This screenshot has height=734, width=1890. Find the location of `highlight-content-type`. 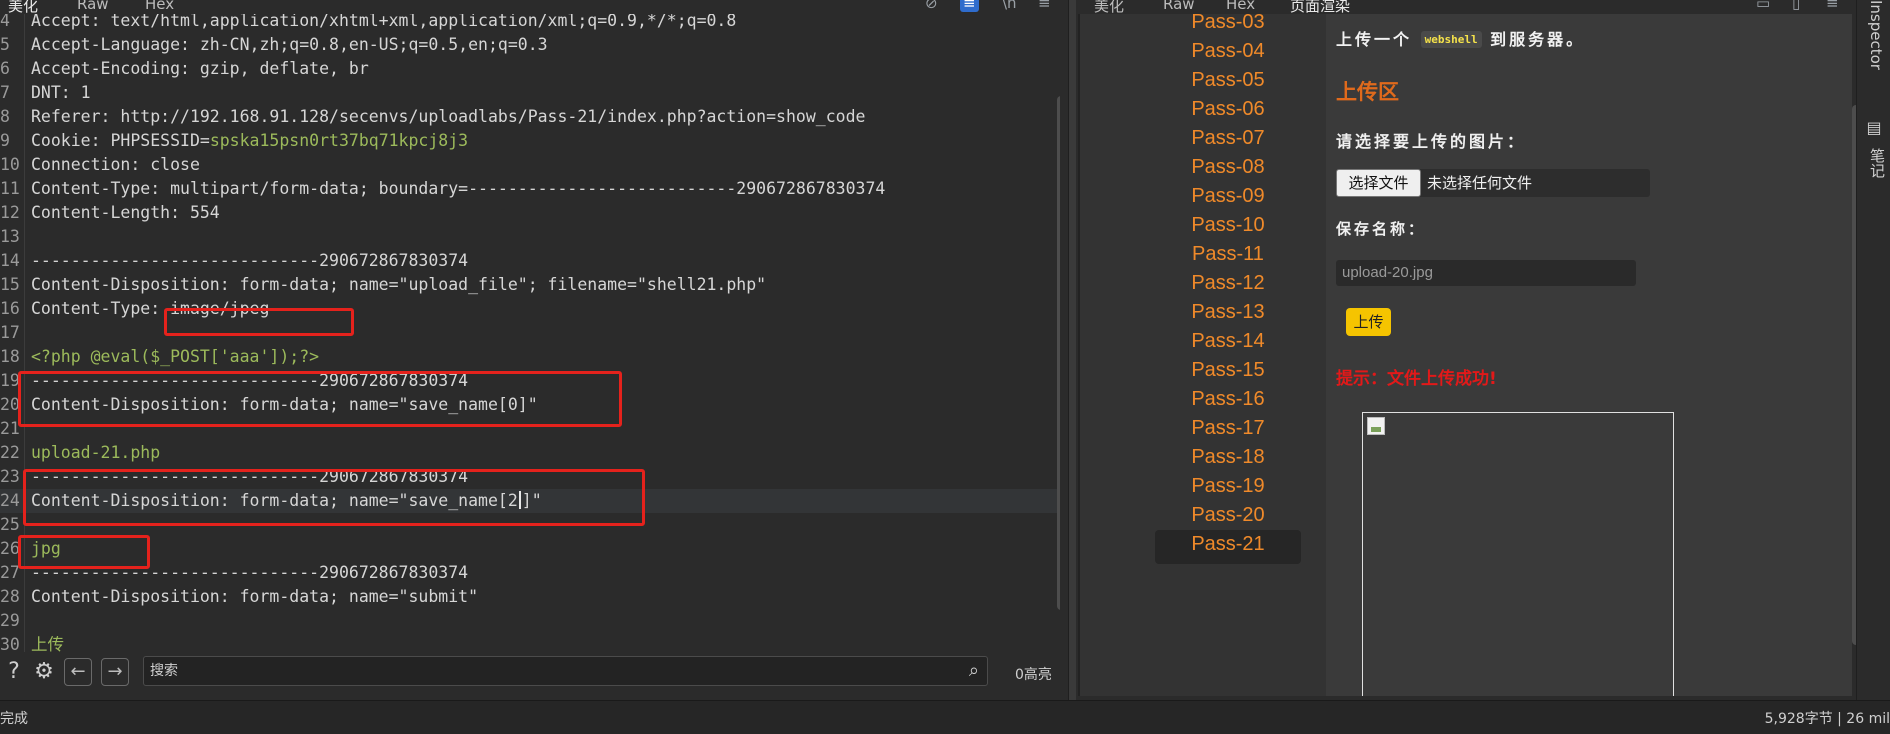

highlight-content-type is located at coordinates (259, 322).